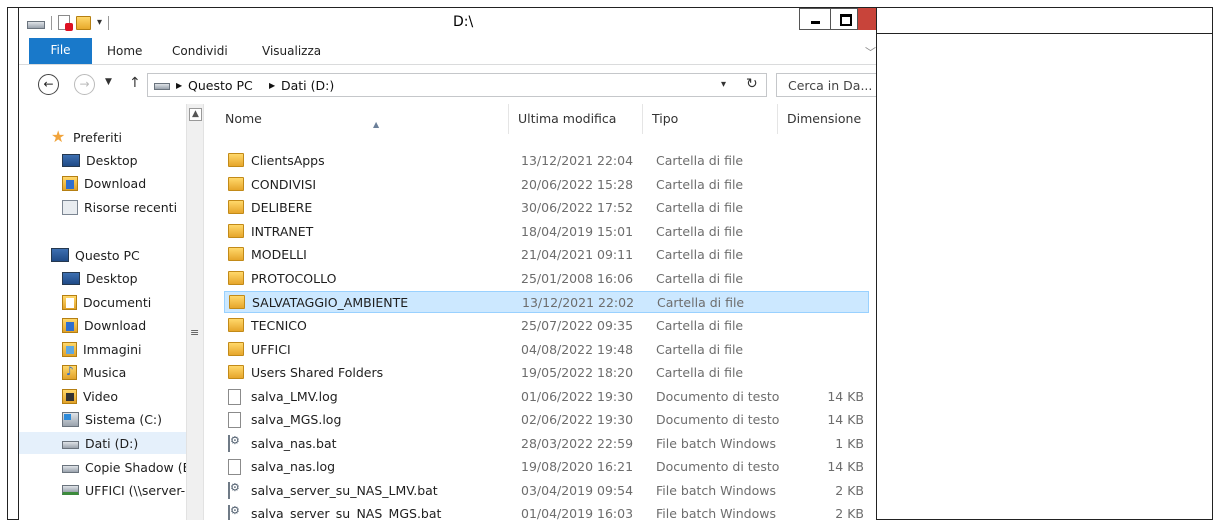  I want to click on scrollbar-thumb, so click(195, 314).